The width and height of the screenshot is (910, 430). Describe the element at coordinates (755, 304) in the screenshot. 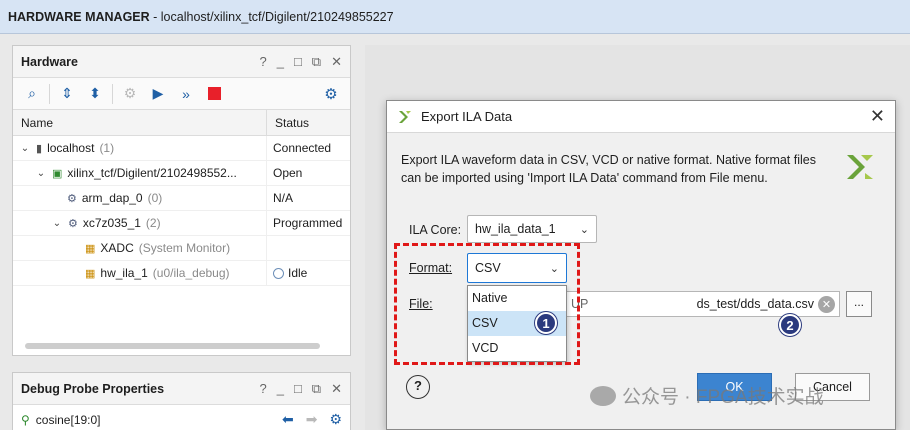

I see `file-path-value: ds_test/dds_data.csv` at that location.